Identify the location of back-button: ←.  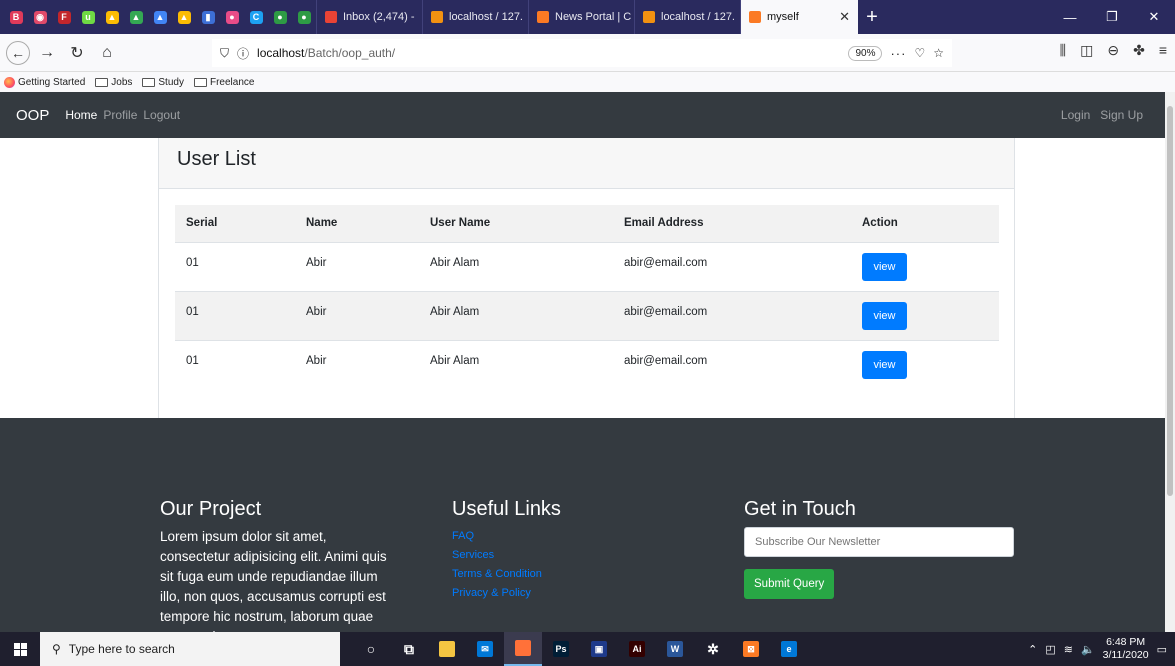
(18, 52).